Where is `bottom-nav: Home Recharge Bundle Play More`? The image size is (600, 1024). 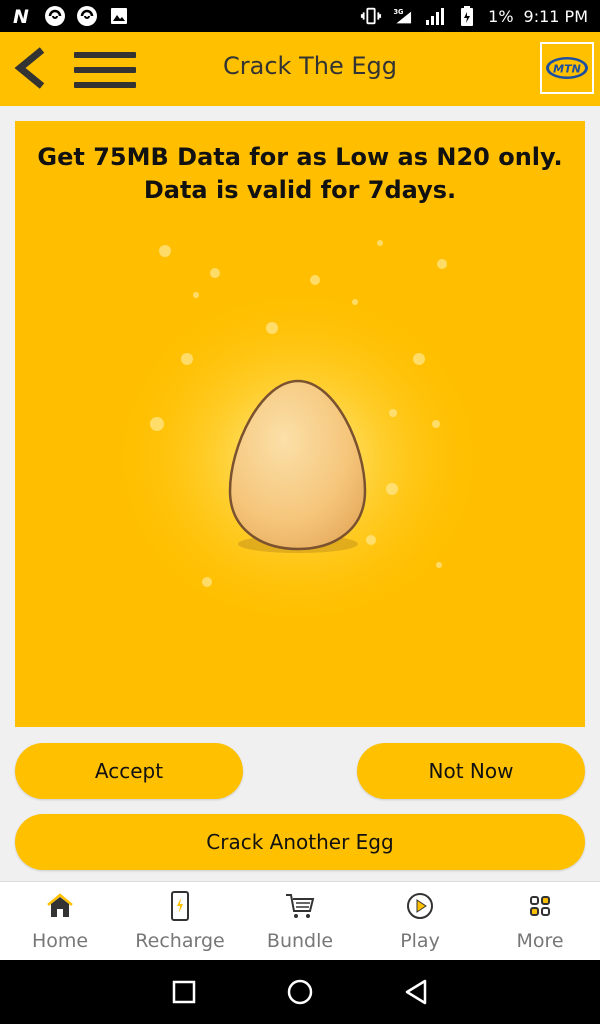
bottom-nav: Home Recharge Bundle Play More is located at coordinates (300, 920).